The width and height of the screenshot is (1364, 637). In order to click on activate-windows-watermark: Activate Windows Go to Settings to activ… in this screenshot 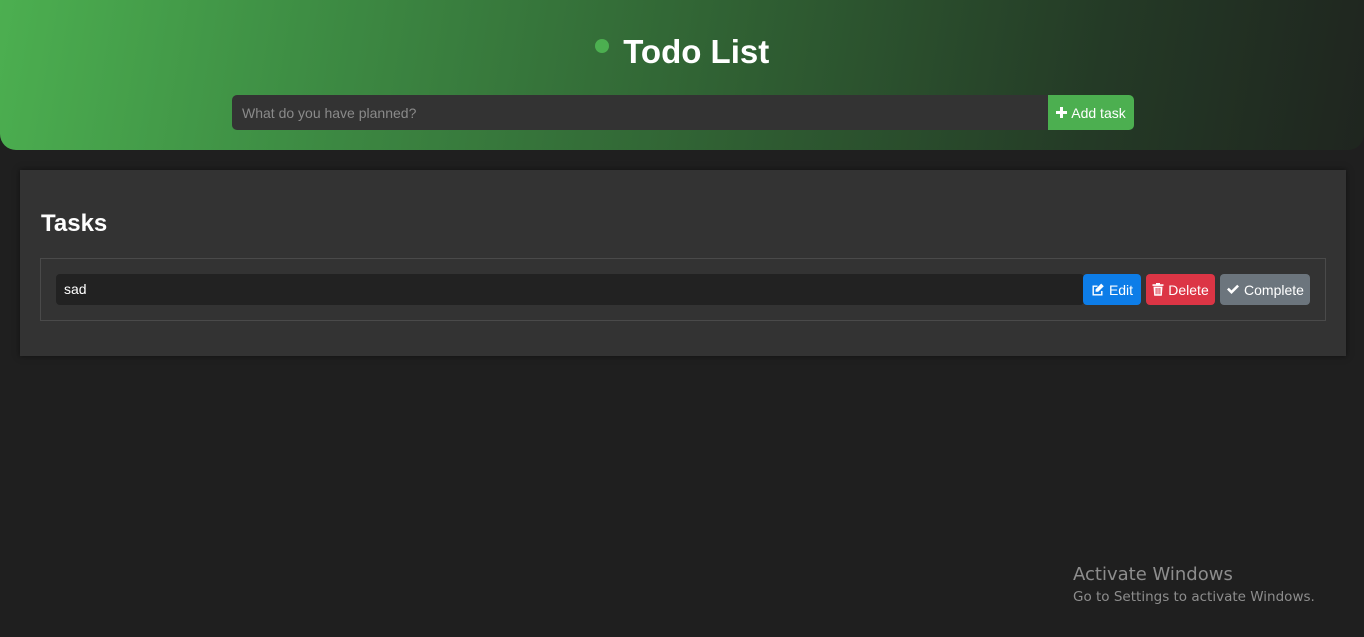, I will do `click(1194, 585)`.